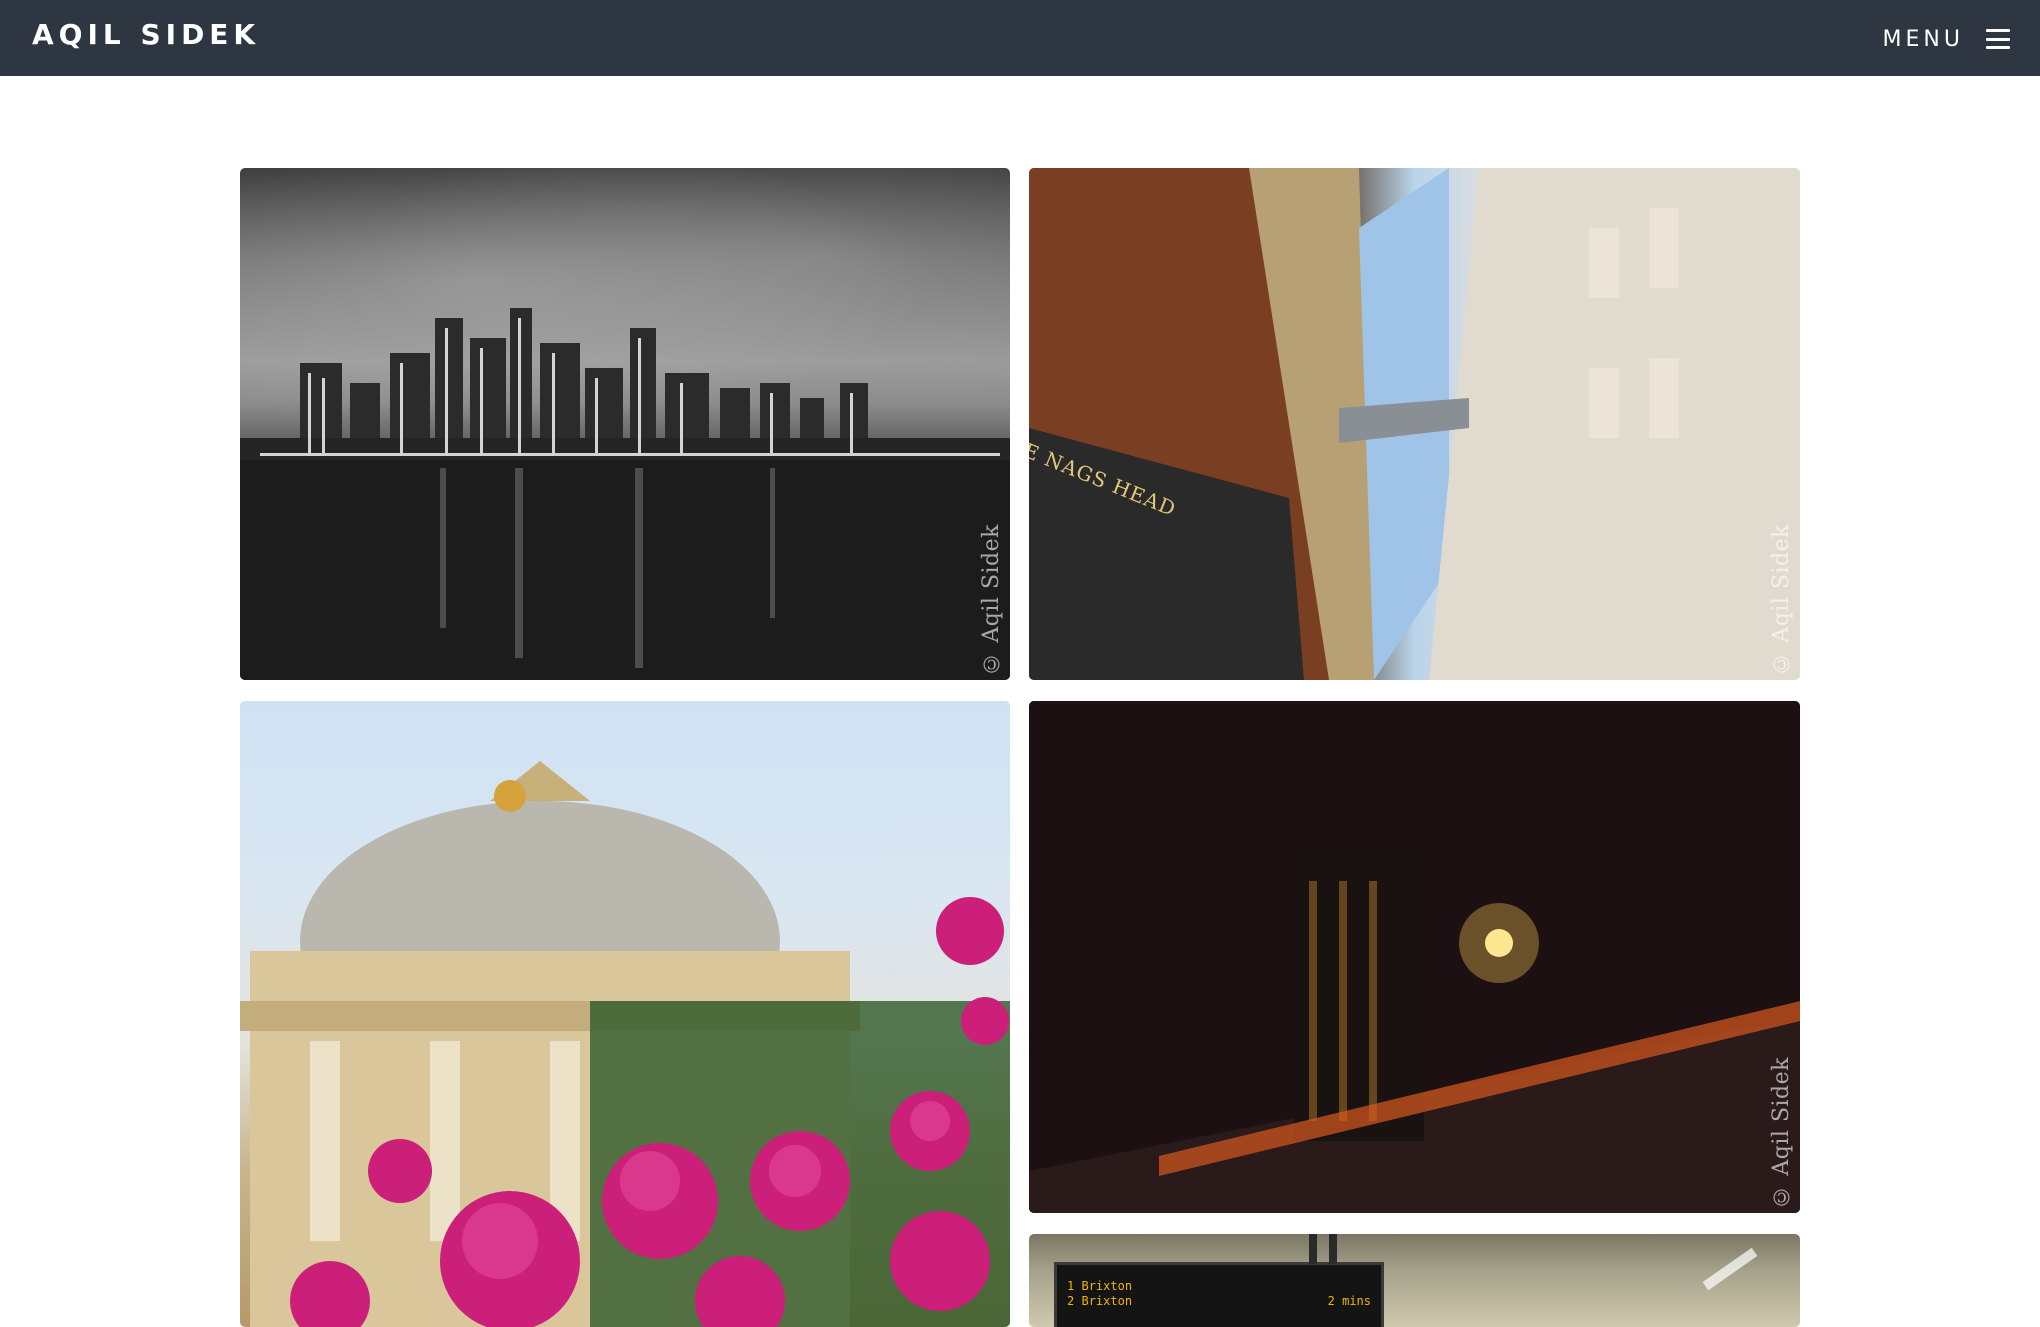 This screenshot has width=2040, height=1327. I want to click on menu-button: MENU, so click(1946, 39).